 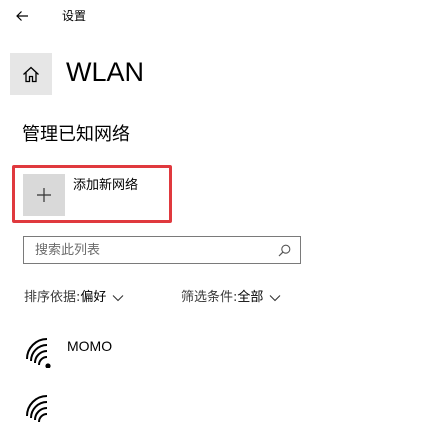 What do you see at coordinates (222, 363) in the screenshot?
I see `network-item: MOMO` at bounding box center [222, 363].